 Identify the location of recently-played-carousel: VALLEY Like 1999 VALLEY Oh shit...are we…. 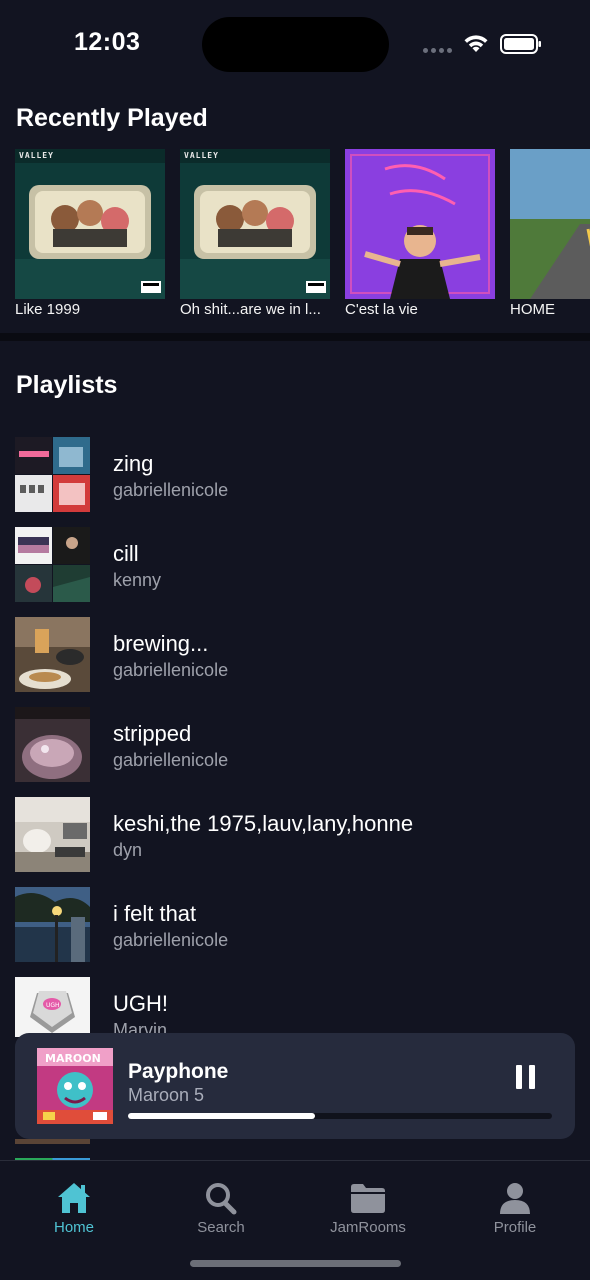
(302, 235).